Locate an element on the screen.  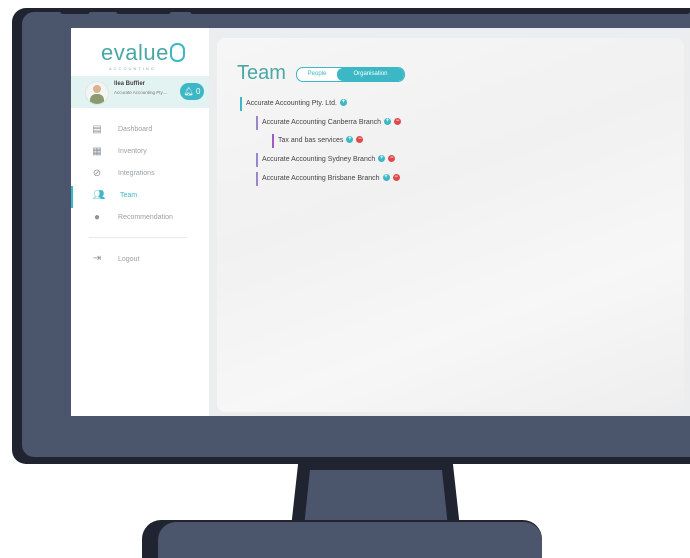
logo-subtitle: ACCOUNTING is located at coordinates (132, 68).